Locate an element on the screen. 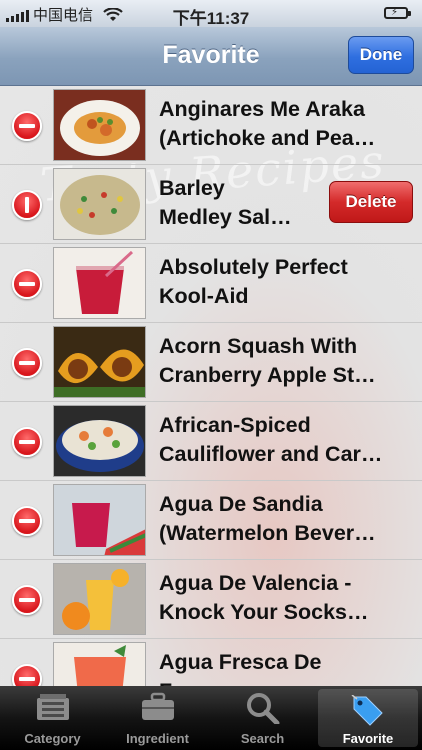 The height and width of the screenshot is (750, 422). tab-label: Search is located at coordinates (262, 738).